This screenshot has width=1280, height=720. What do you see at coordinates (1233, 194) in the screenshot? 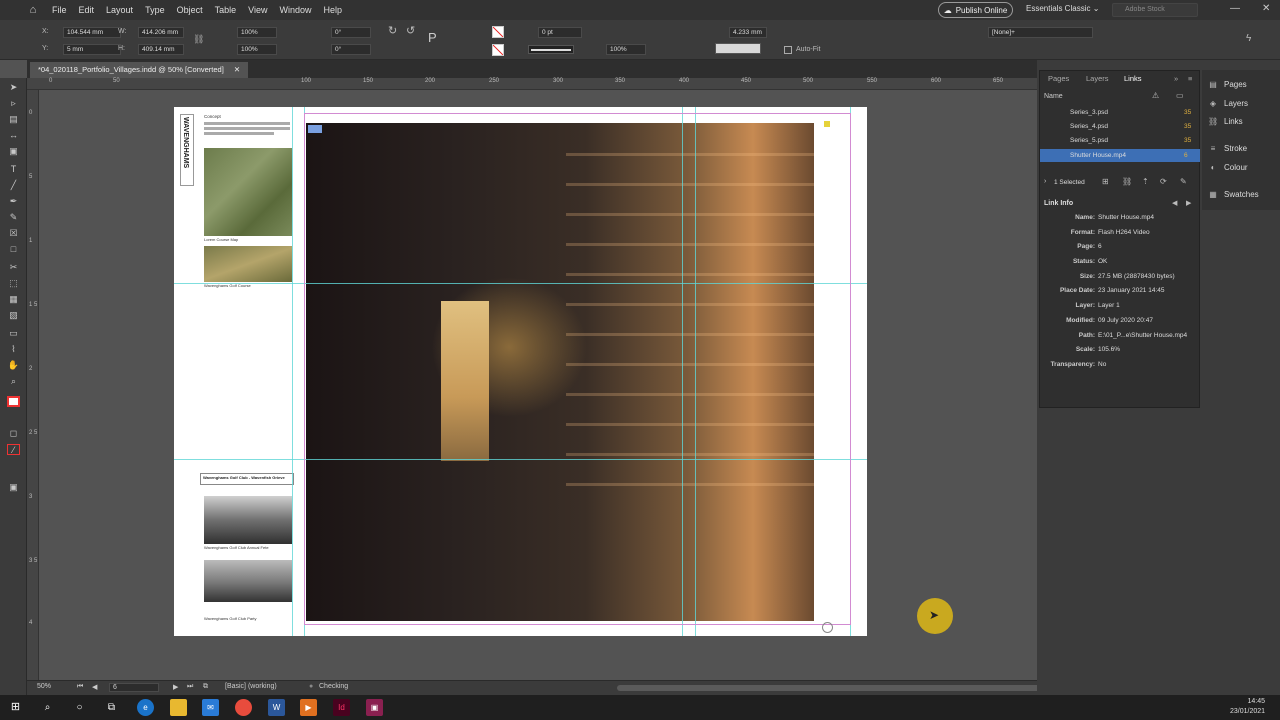
I see `dock-item-swatches: ▦ Swatches` at bounding box center [1233, 194].